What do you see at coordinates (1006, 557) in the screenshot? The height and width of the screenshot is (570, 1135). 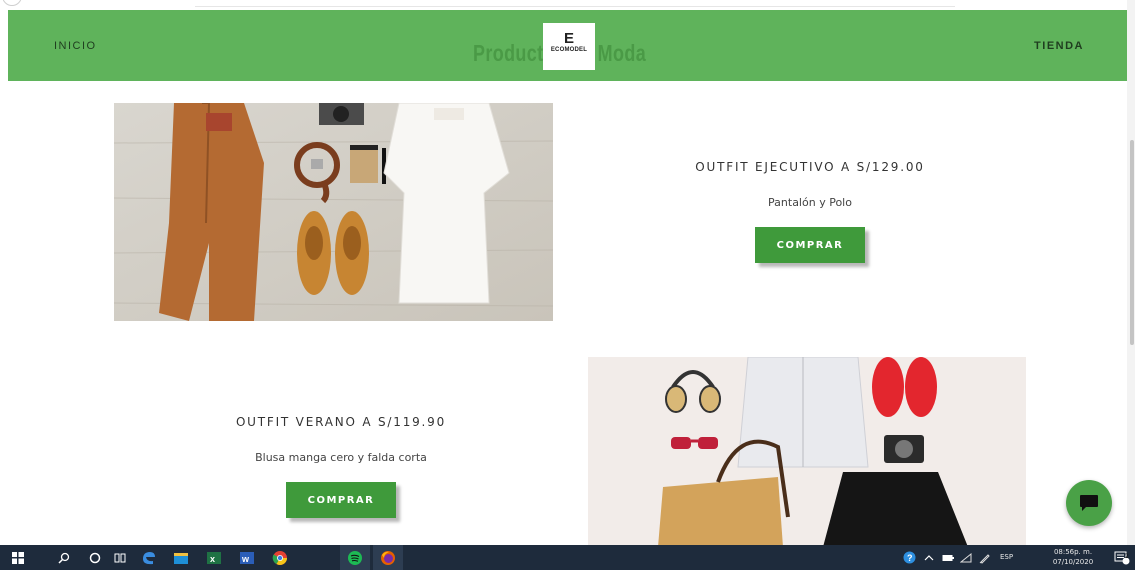 I see `language-indicator: ESP` at bounding box center [1006, 557].